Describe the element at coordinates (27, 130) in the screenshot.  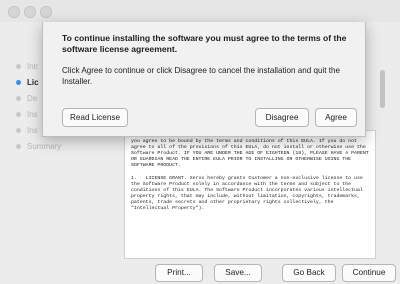
I see `sidebar-step-installation: Ins` at that location.